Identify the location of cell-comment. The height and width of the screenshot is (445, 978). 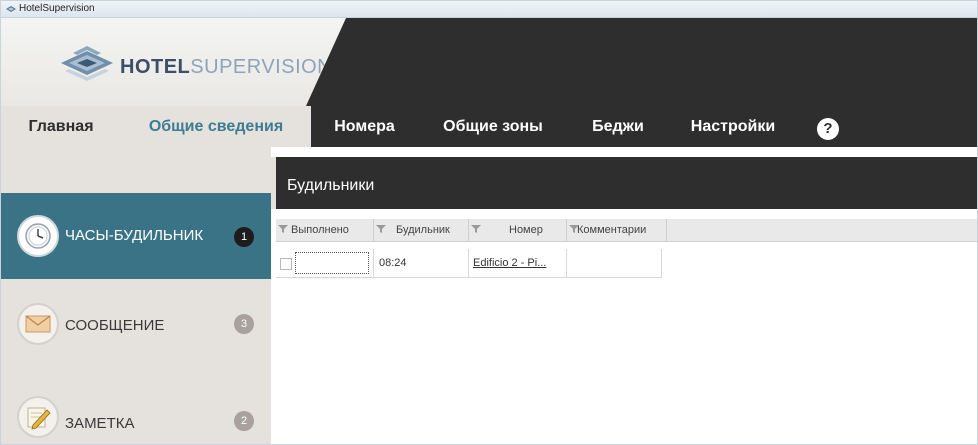
(614, 263).